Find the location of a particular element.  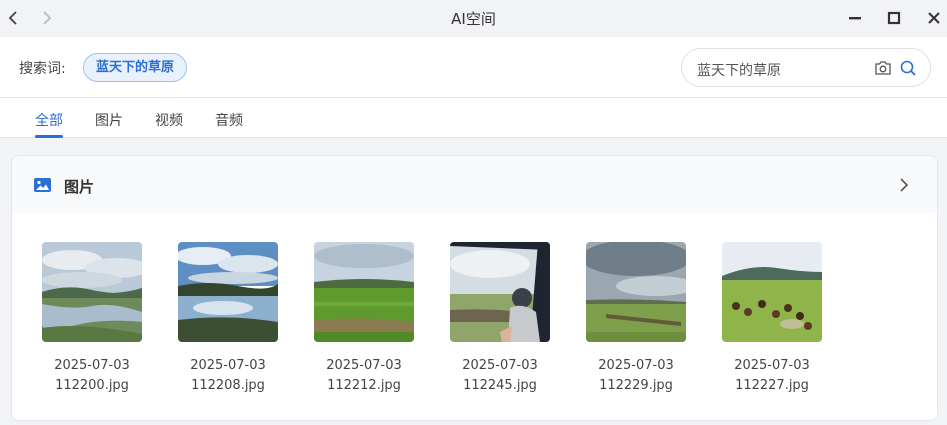

minimize-button is located at coordinates (855, 18).